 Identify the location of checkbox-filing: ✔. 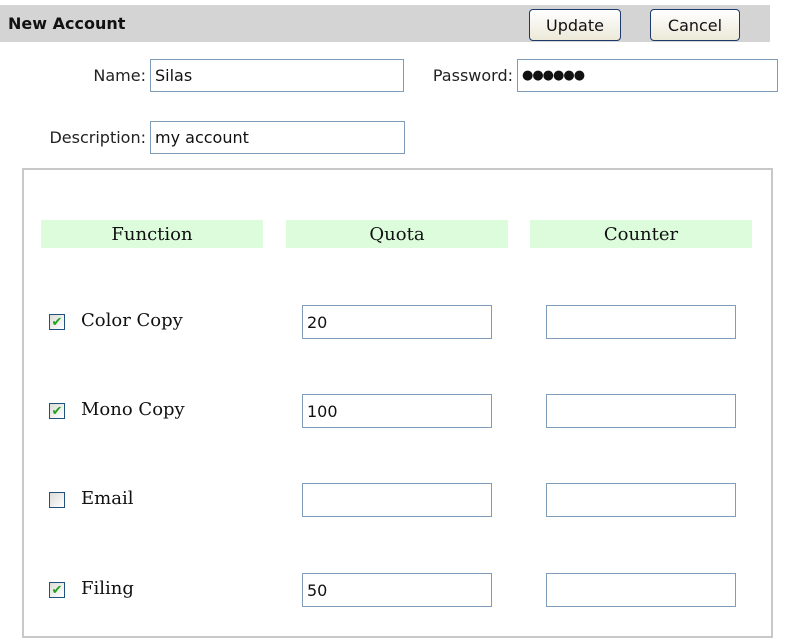
(57, 590).